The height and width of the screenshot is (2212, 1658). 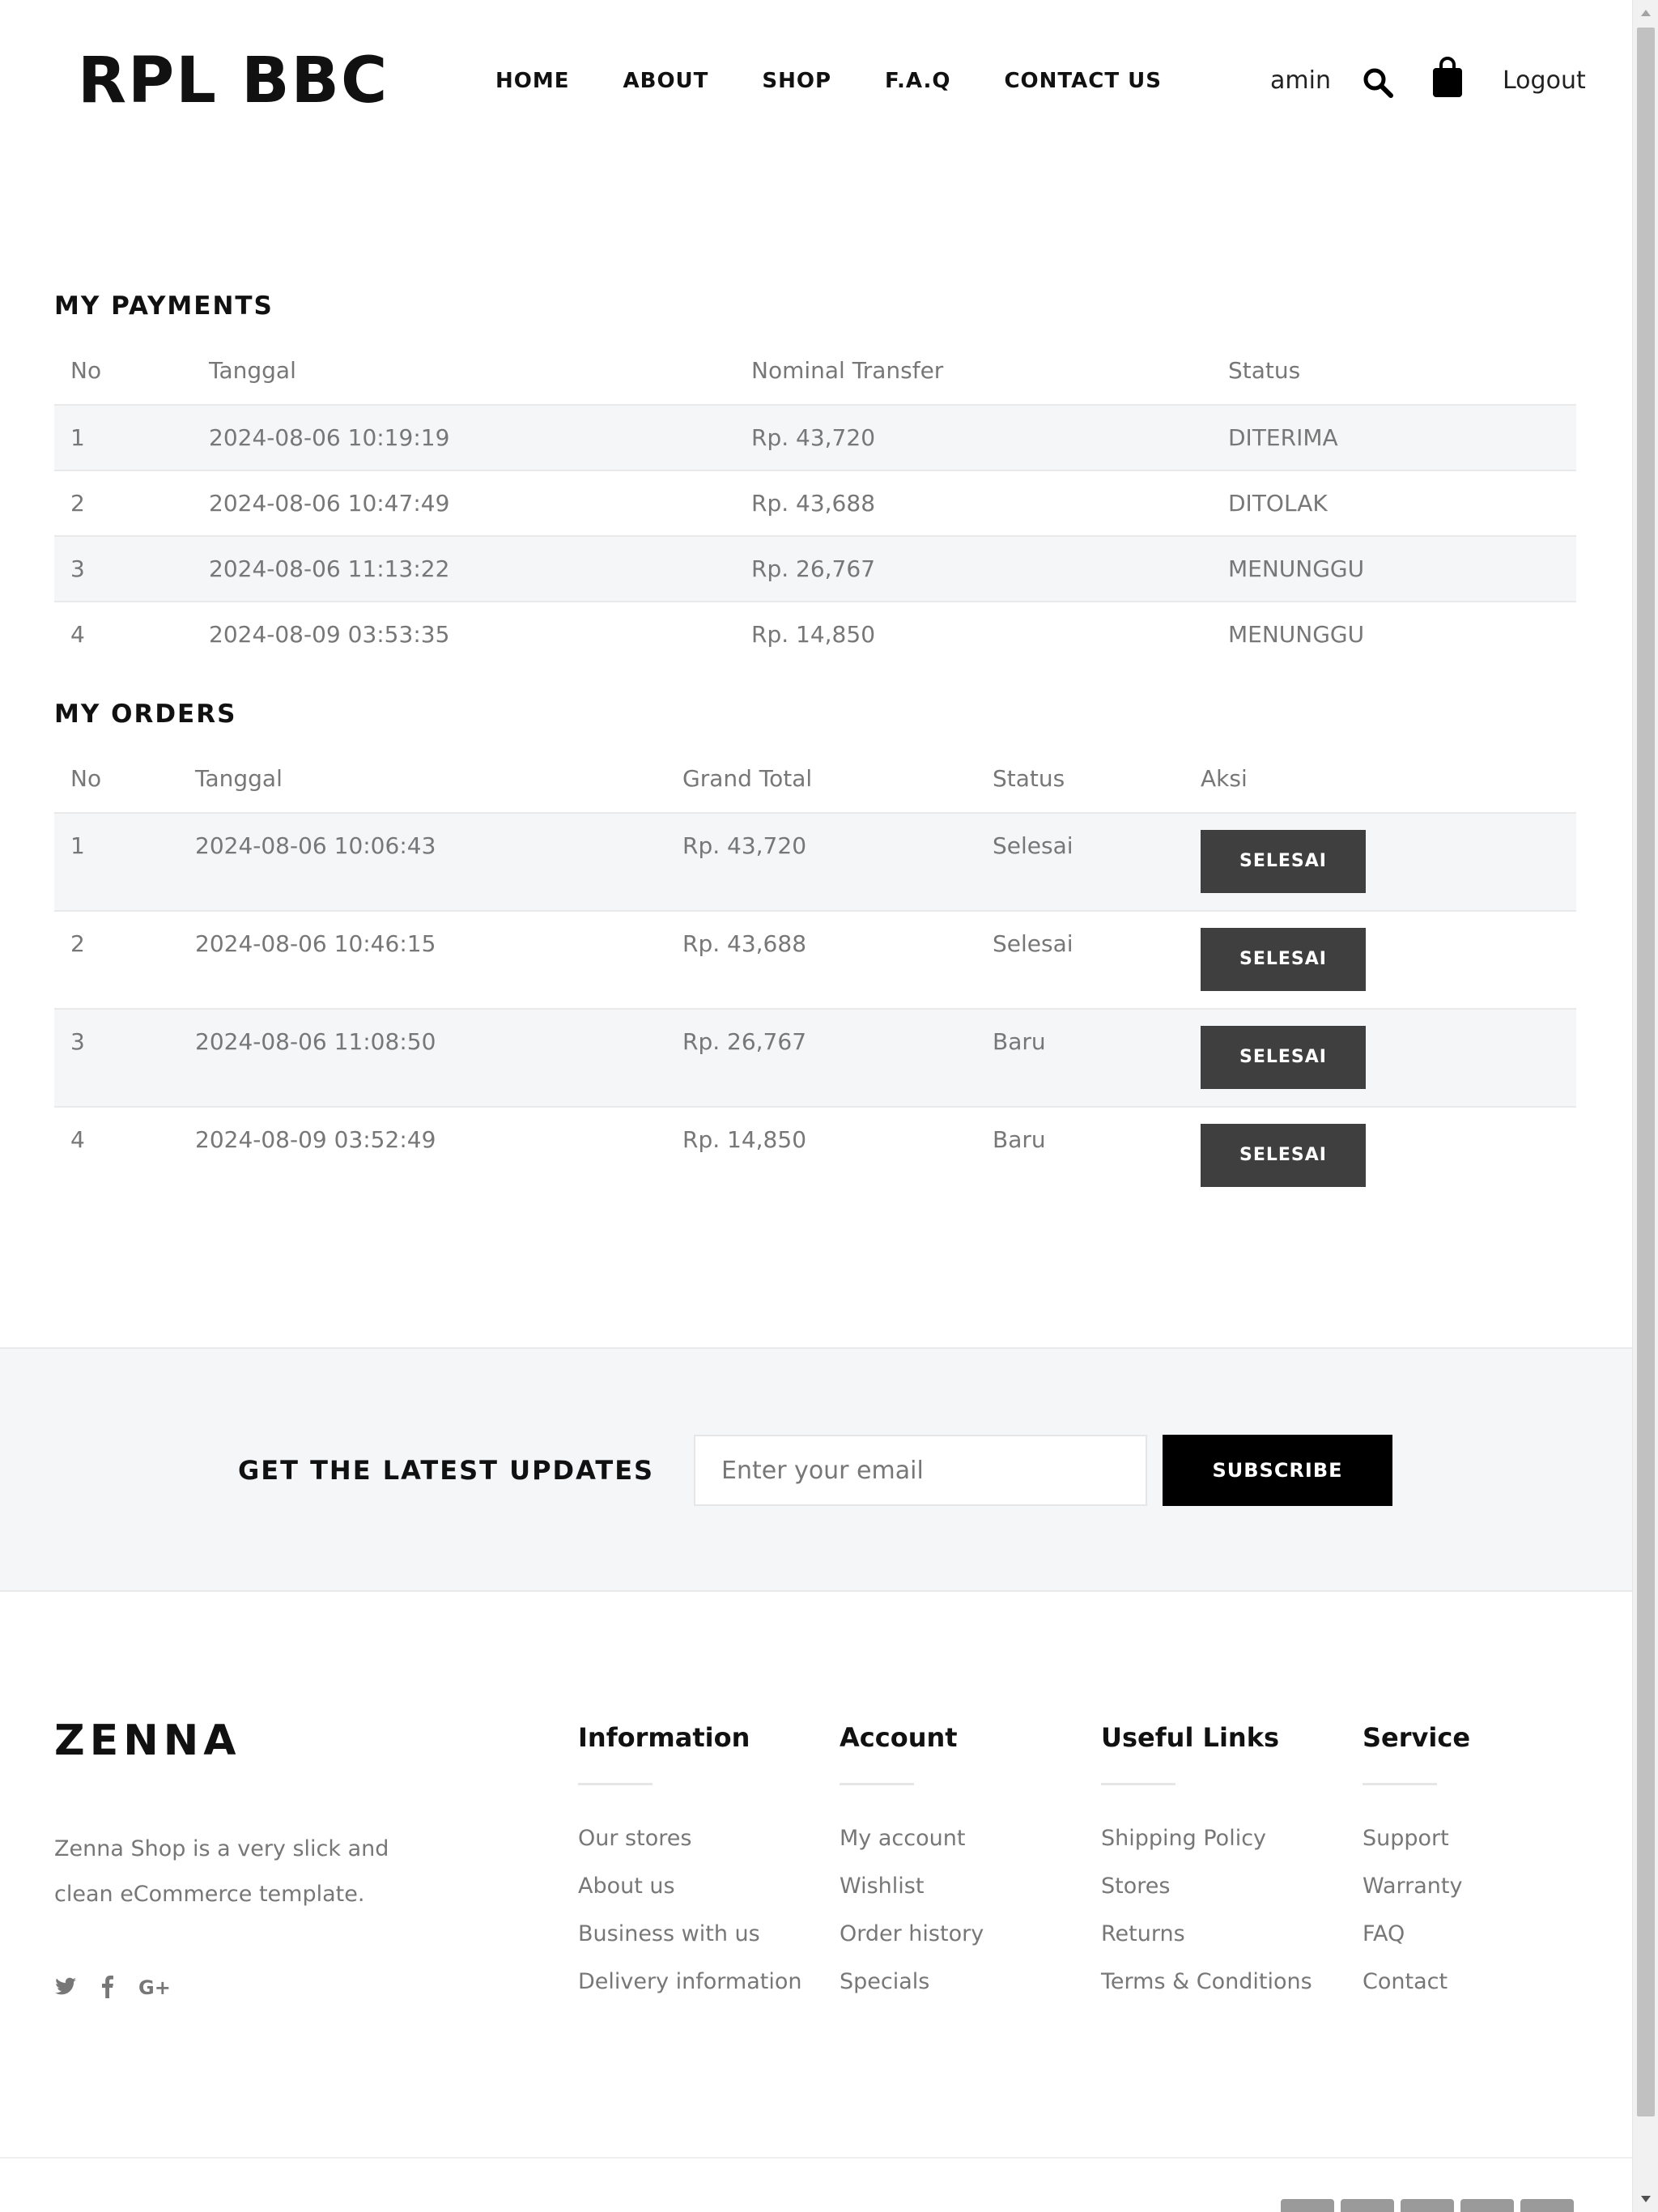 What do you see at coordinates (1206, 1934) in the screenshot?
I see `footer-link: Returns` at bounding box center [1206, 1934].